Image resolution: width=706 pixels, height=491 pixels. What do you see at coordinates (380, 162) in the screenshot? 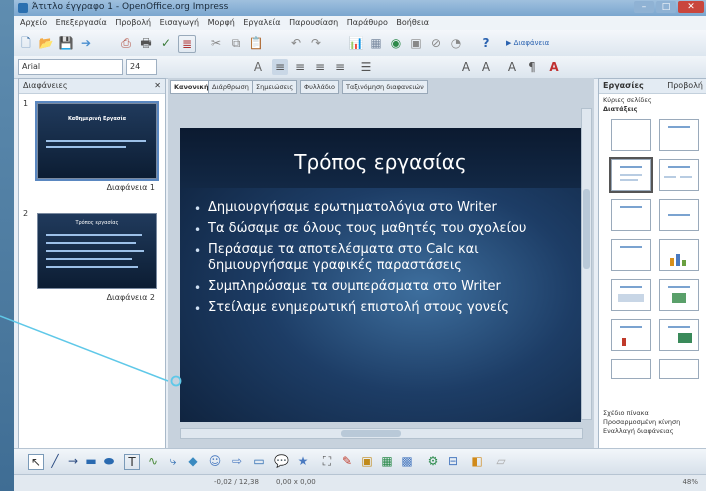
I see `slide-title: Τρόπος εργασίας` at bounding box center [380, 162].